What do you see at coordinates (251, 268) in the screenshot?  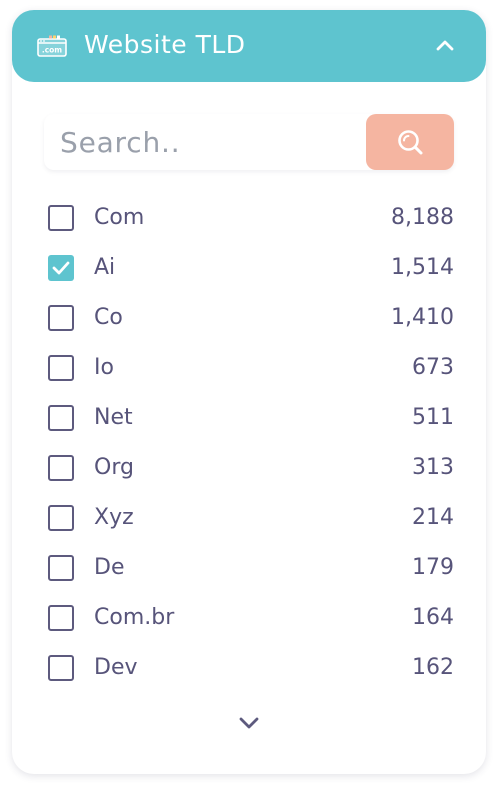 I see `filter-option-ai: Ai 1,514` at bounding box center [251, 268].